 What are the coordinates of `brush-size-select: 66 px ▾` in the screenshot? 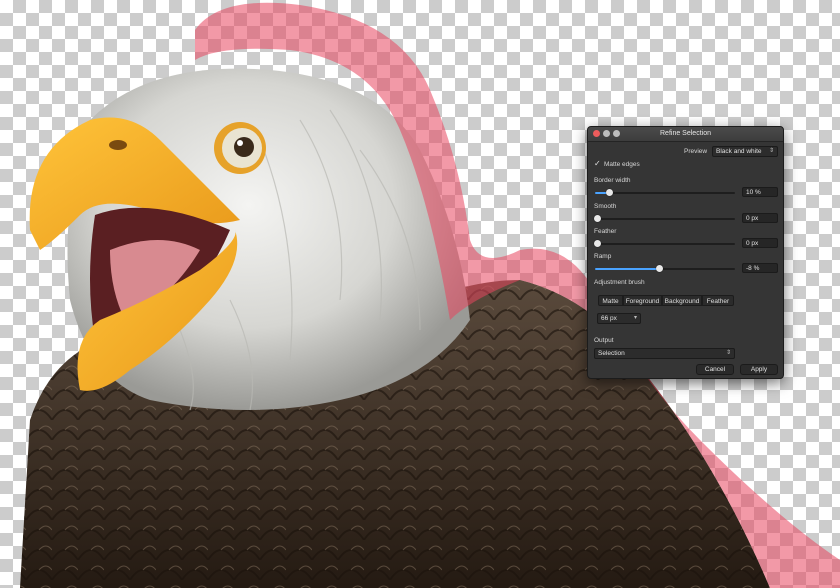 It's located at (619, 318).